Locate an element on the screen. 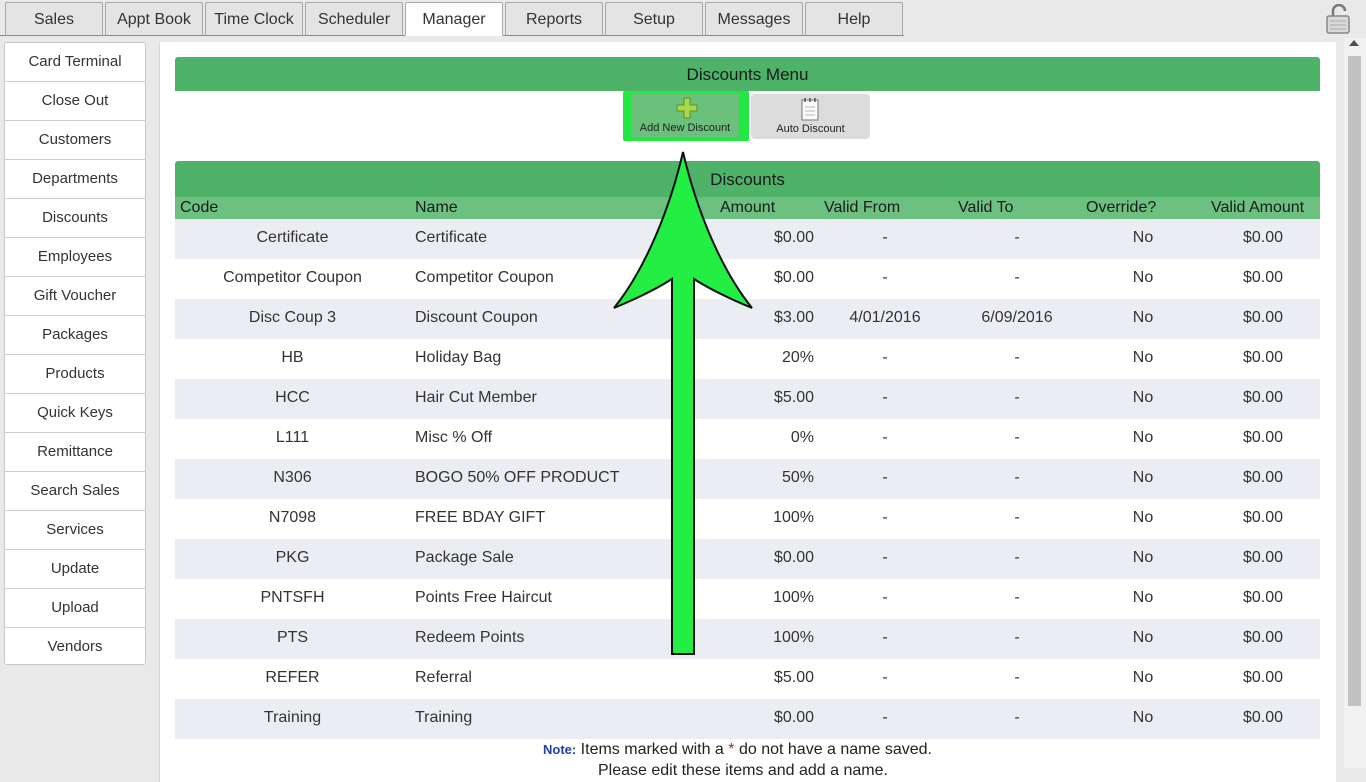 This screenshot has height=782, width=1366. col-code: Code is located at coordinates (199, 207).